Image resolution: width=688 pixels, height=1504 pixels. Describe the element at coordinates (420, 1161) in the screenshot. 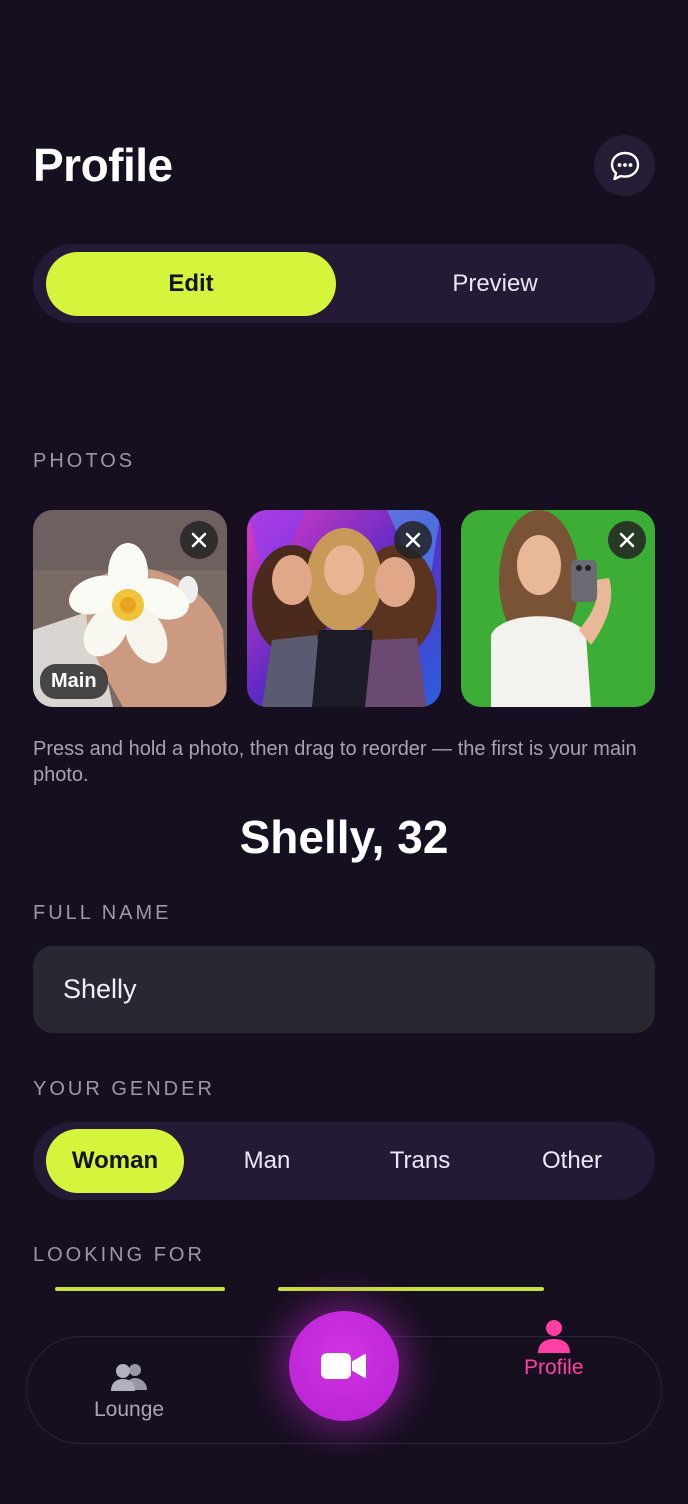

I see `gender-option-trans: Trans` at that location.